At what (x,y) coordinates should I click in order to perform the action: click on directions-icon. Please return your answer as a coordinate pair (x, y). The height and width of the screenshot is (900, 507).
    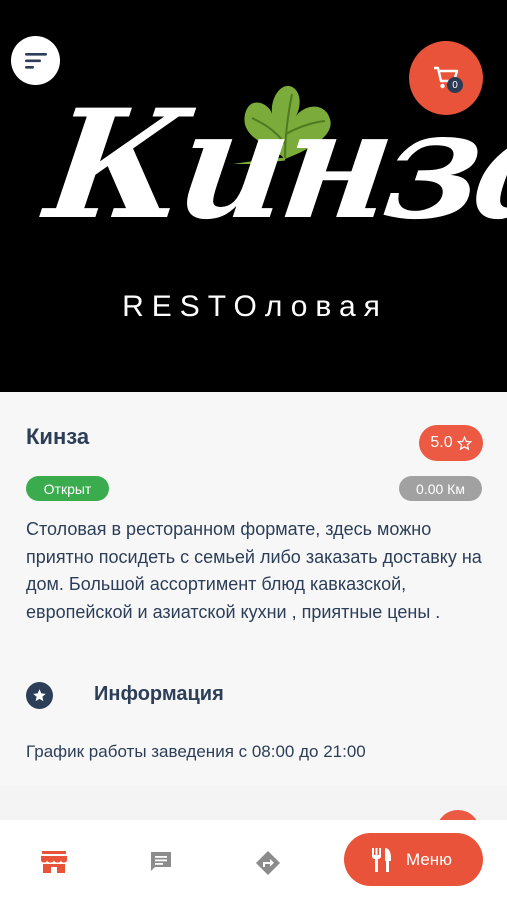
    Looking at the image, I should click on (268, 863).